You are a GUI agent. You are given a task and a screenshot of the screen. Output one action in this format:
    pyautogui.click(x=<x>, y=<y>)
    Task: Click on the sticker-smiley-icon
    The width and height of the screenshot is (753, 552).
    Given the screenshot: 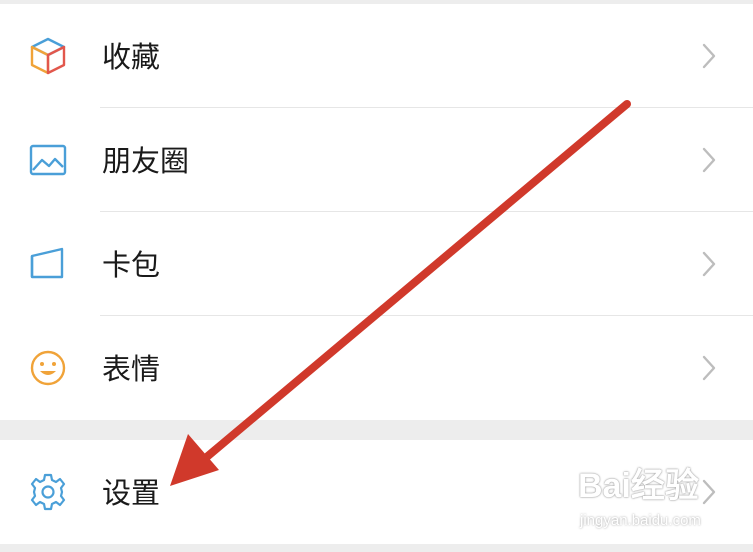 What is the action you would take?
    pyautogui.click(x=48, y=368)
    